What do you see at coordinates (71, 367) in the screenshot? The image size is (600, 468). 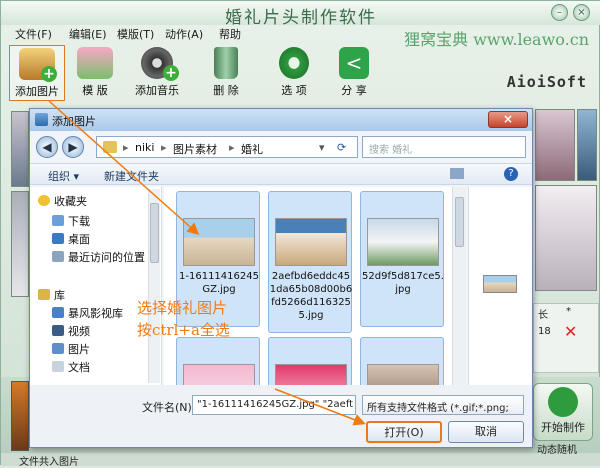 I see `nav-documents: 文档` at bounding box center [71, 367].